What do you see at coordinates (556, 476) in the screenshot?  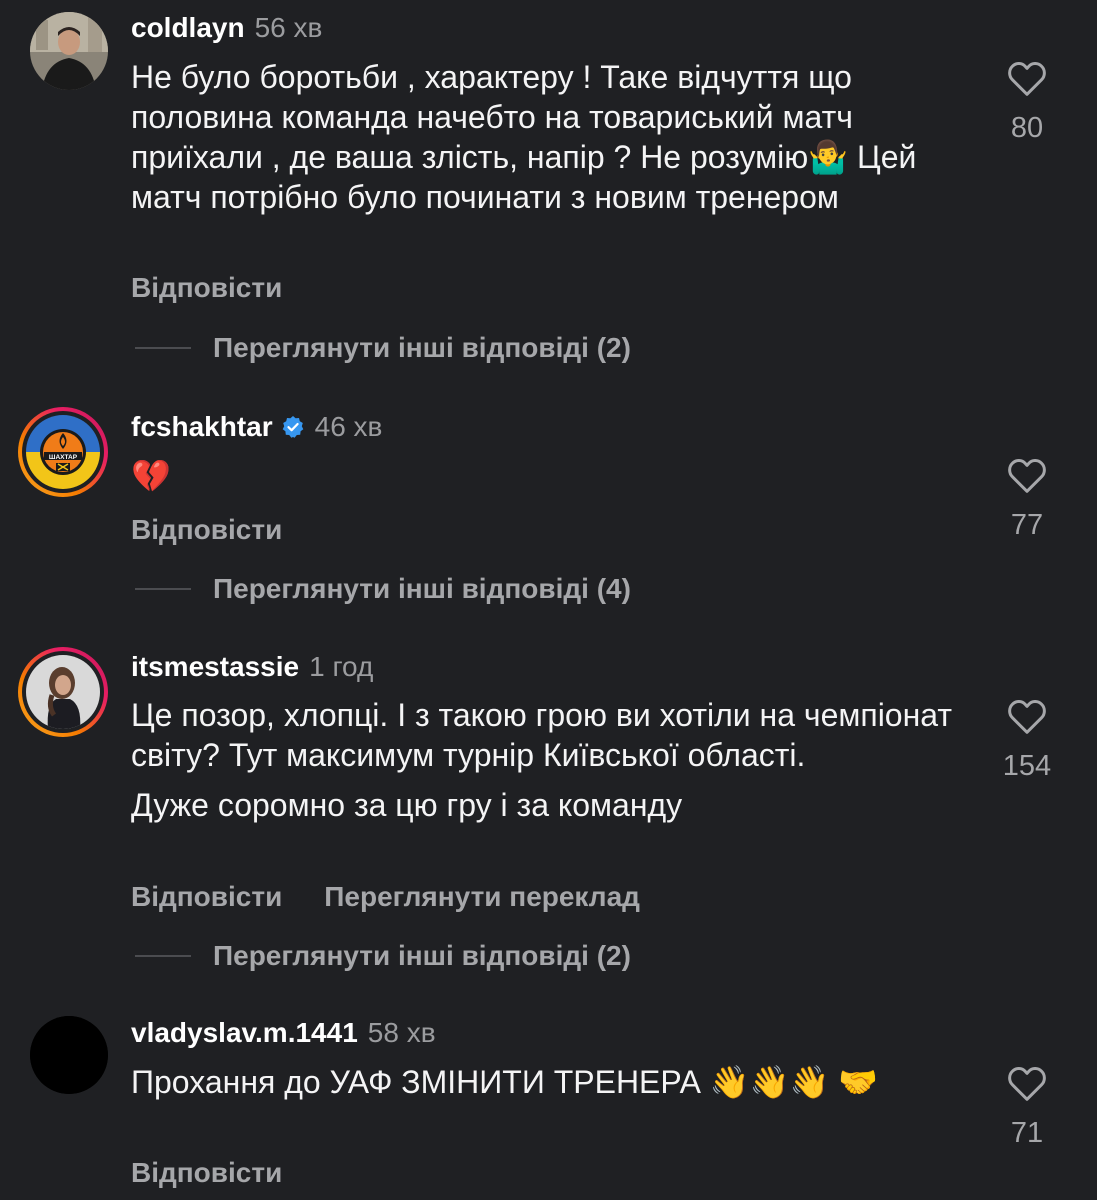 I see `comment-text: 💔` at bounding box center [556, 476].